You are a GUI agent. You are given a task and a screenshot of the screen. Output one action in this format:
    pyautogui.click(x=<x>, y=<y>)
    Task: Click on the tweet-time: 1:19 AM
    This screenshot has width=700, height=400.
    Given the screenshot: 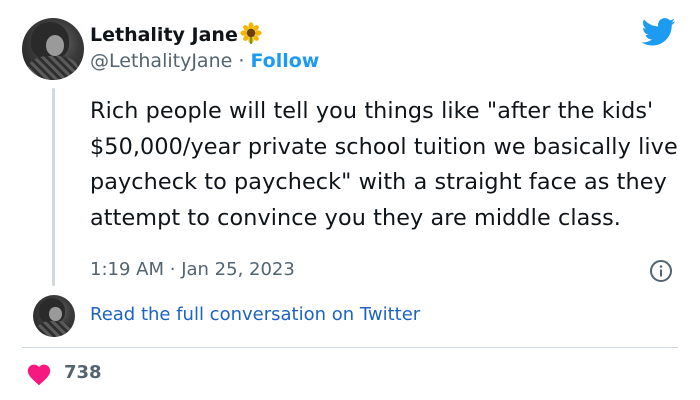 What is the action you would take?
    pyautogui.click(x=127, y=269)
    